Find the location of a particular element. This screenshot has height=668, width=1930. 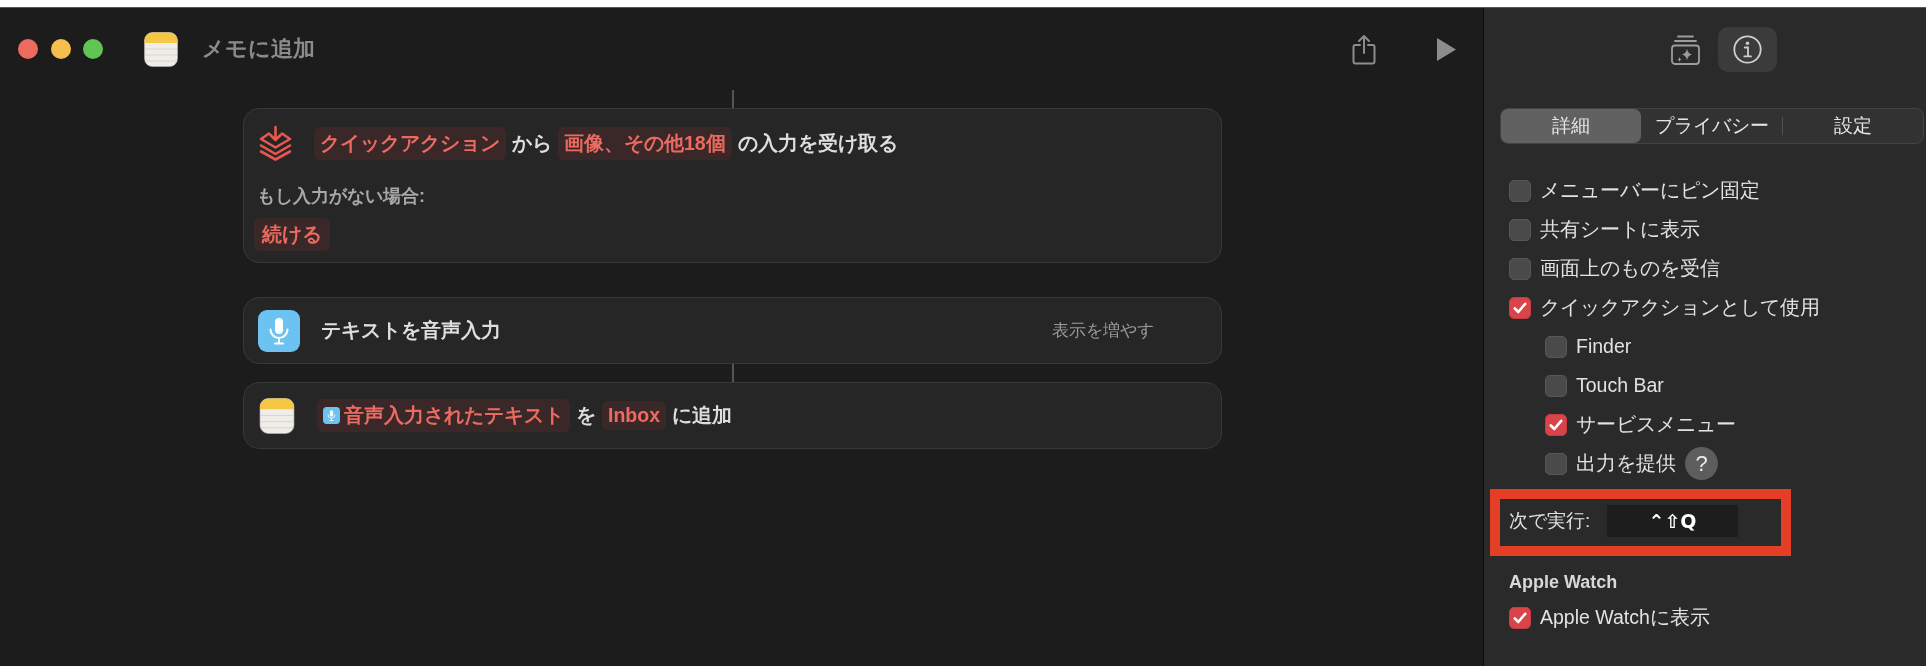

checkbox-label: メニューバーにピン固定 is located at coordinates (1650, 190).